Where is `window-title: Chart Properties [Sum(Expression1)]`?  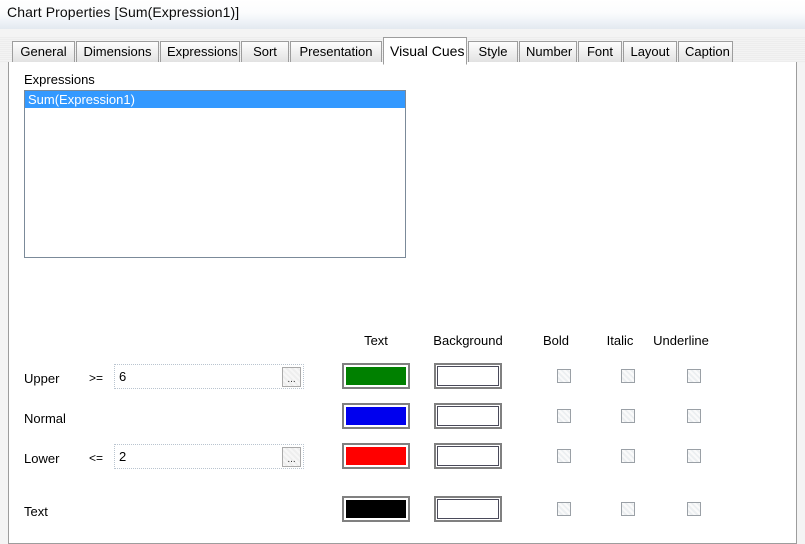 window-title: Chart Properties [Sum(Expression1)] is located at coordinates (123, 12).